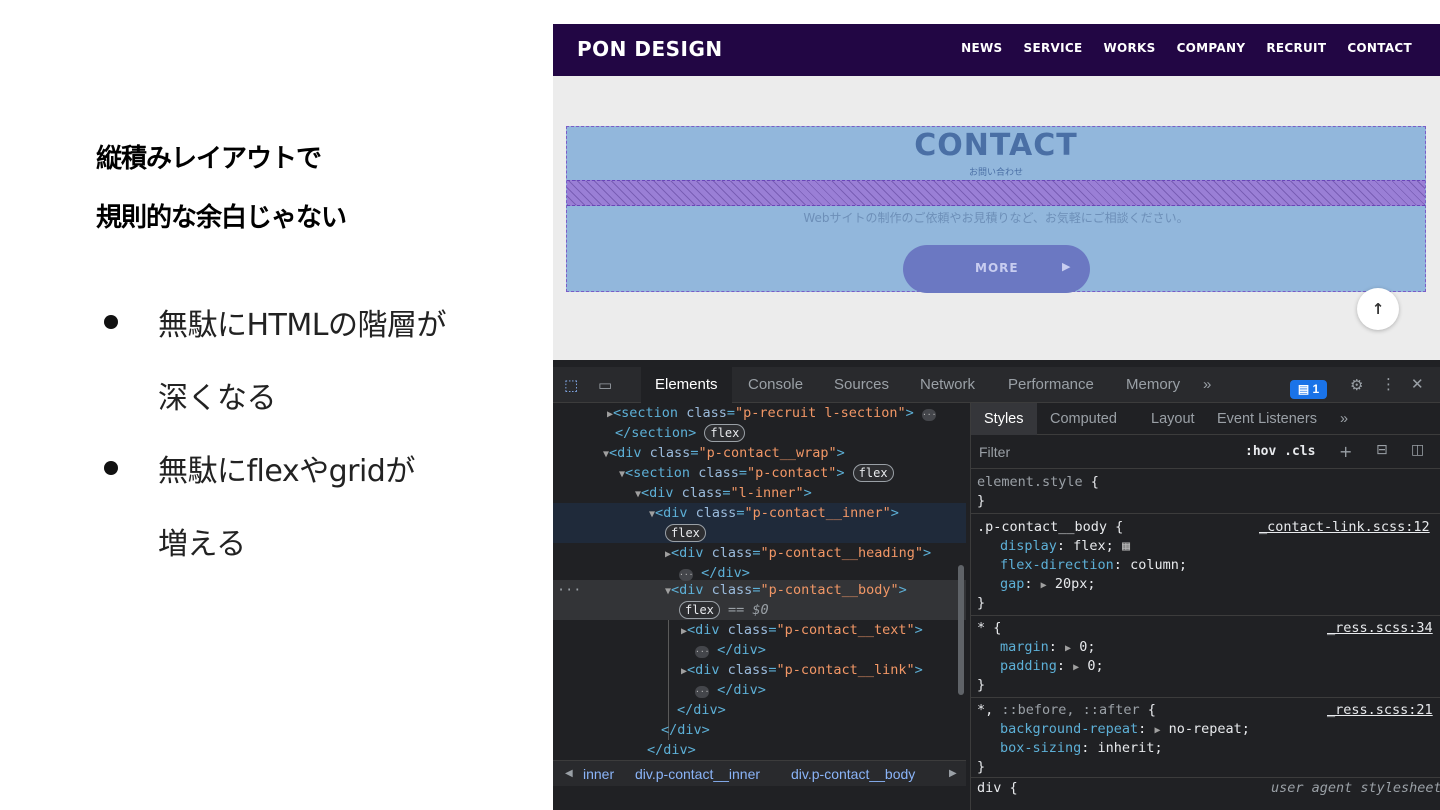  Describe the element at coordinates (685, 730) in the screenshot. I see `dom-node-inner-close: </div>` at that location.